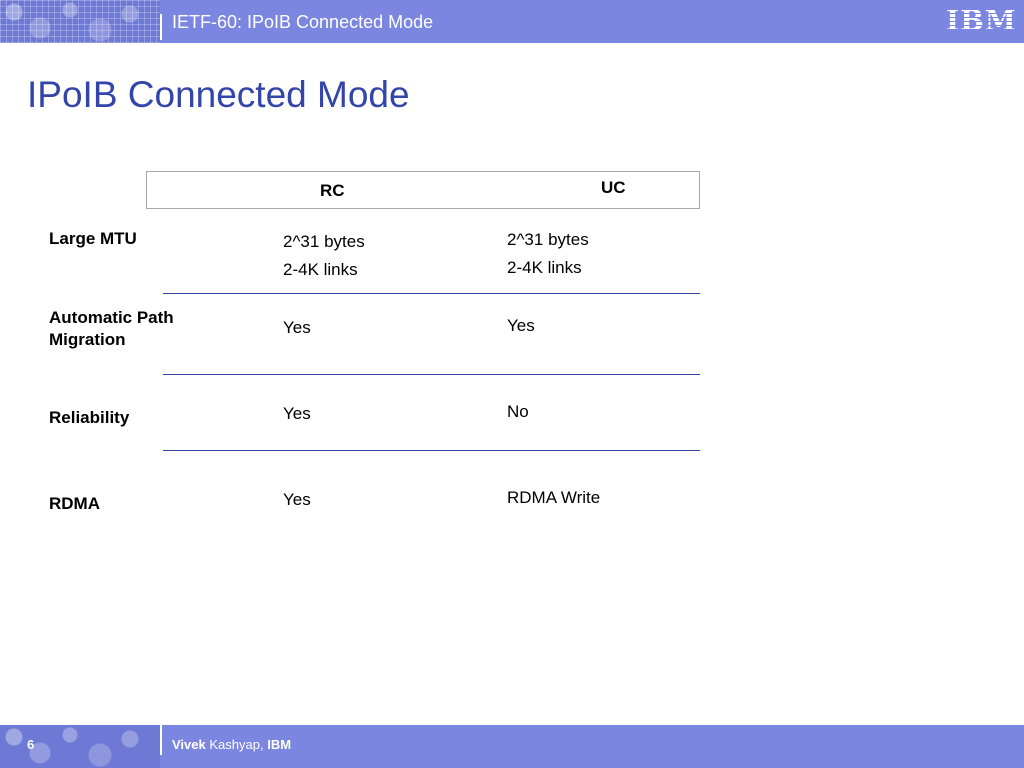 This screenshot has height=768, width=1024. I want to click on footer-decoration, so click(80, 746).